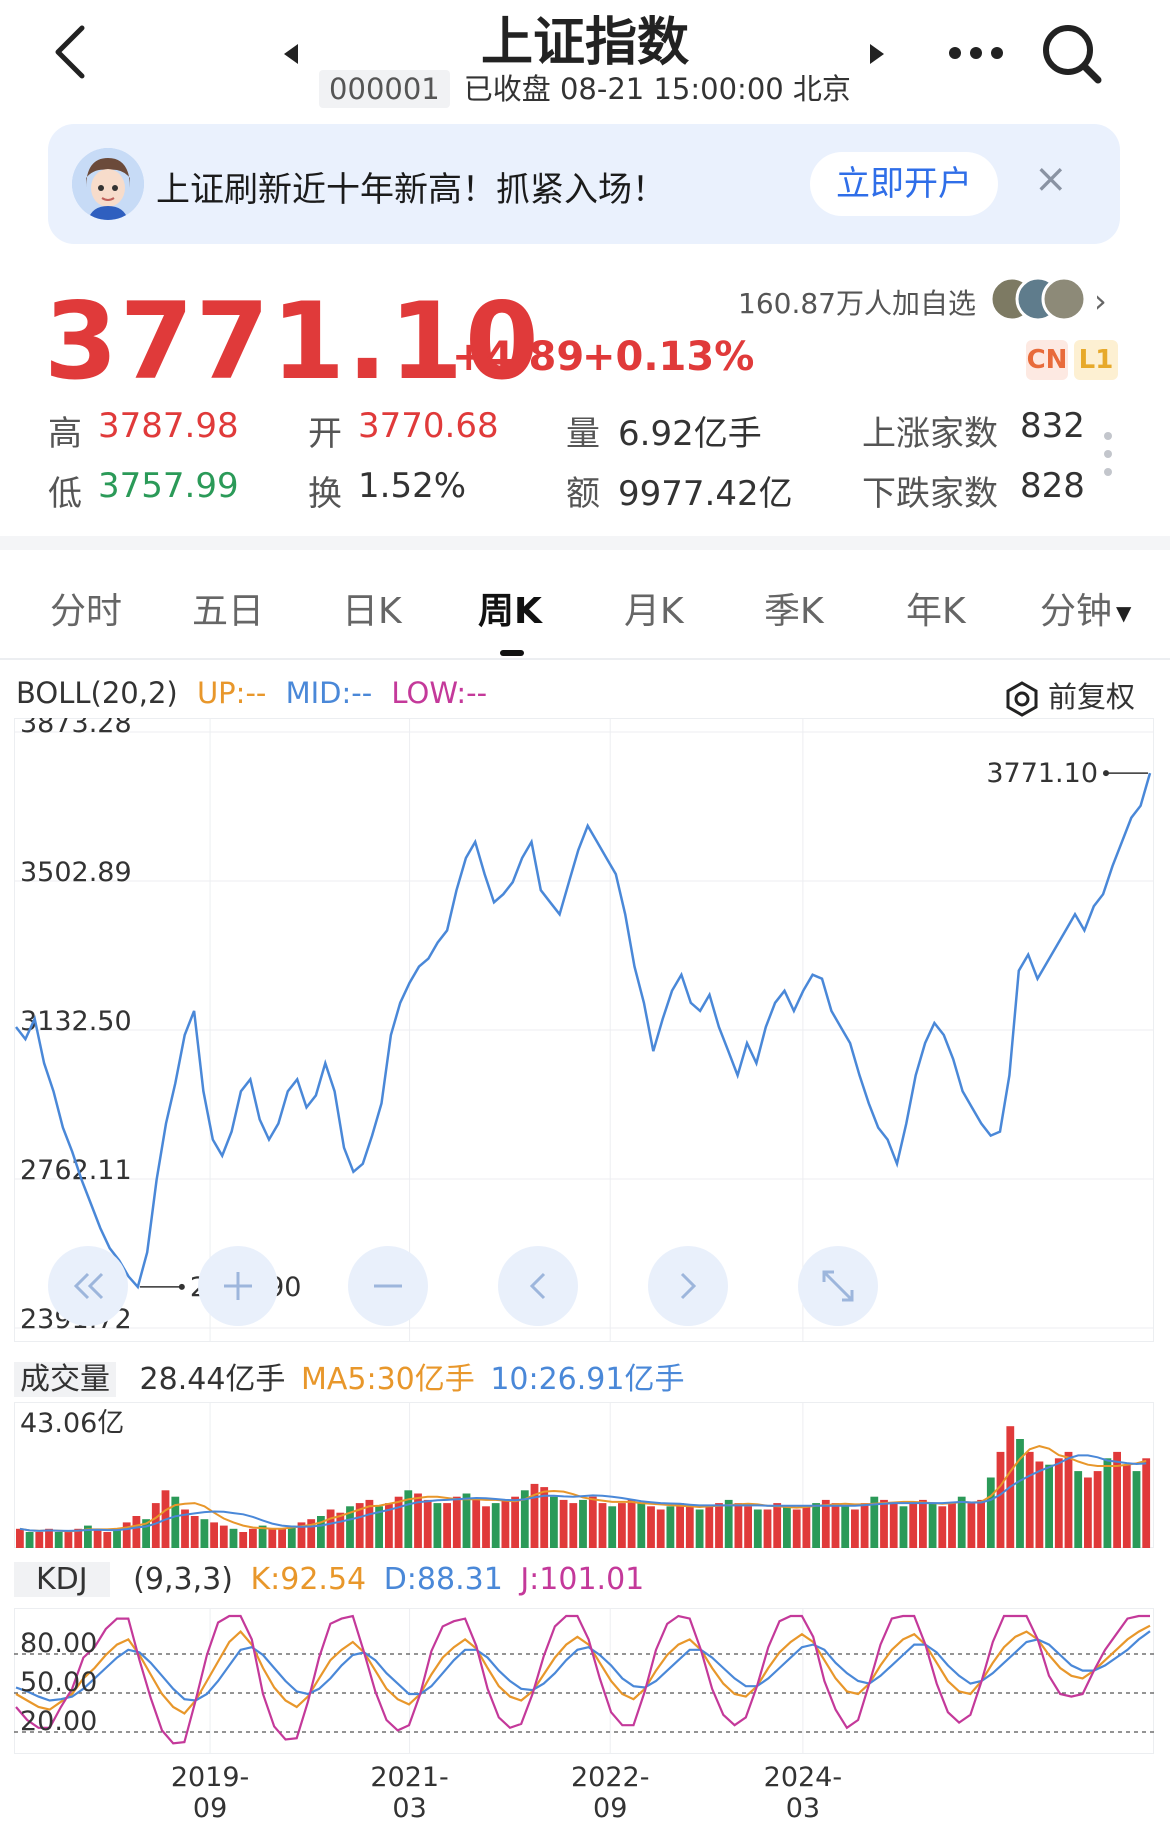 Image resolution: width=1170 pixels, height=1824 pixels. What do you see at coordinates (412, 486) in the screenshot?
I see `turnover-value: 1.52%` at bounding box center [412, 486].